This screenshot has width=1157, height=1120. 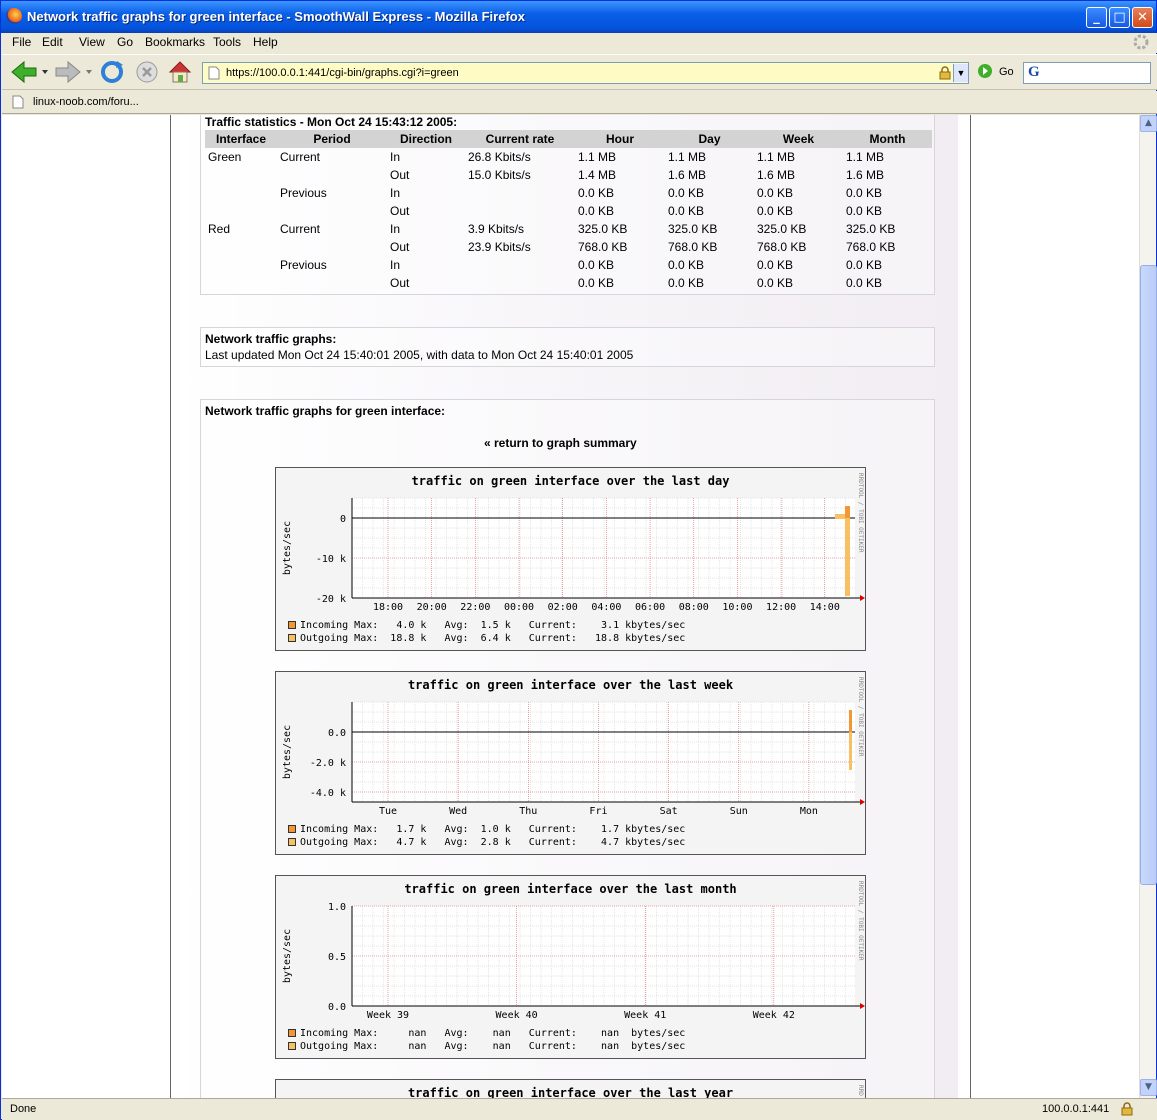 I want to click on menu-bookmarks: Bookmarks, so click(x=175, y=42).